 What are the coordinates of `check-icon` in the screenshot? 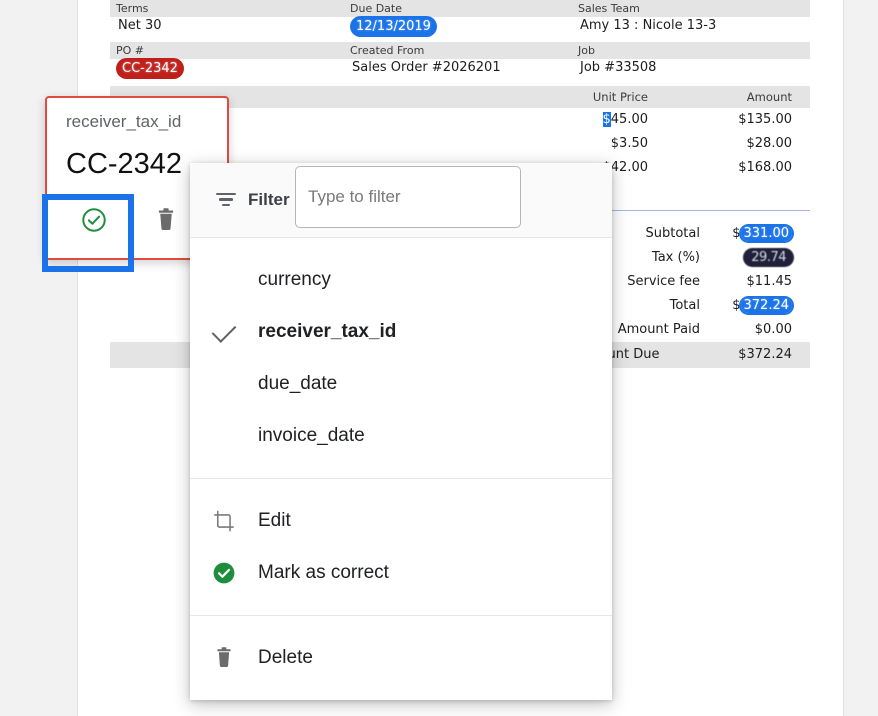 It's located at (224, 330).